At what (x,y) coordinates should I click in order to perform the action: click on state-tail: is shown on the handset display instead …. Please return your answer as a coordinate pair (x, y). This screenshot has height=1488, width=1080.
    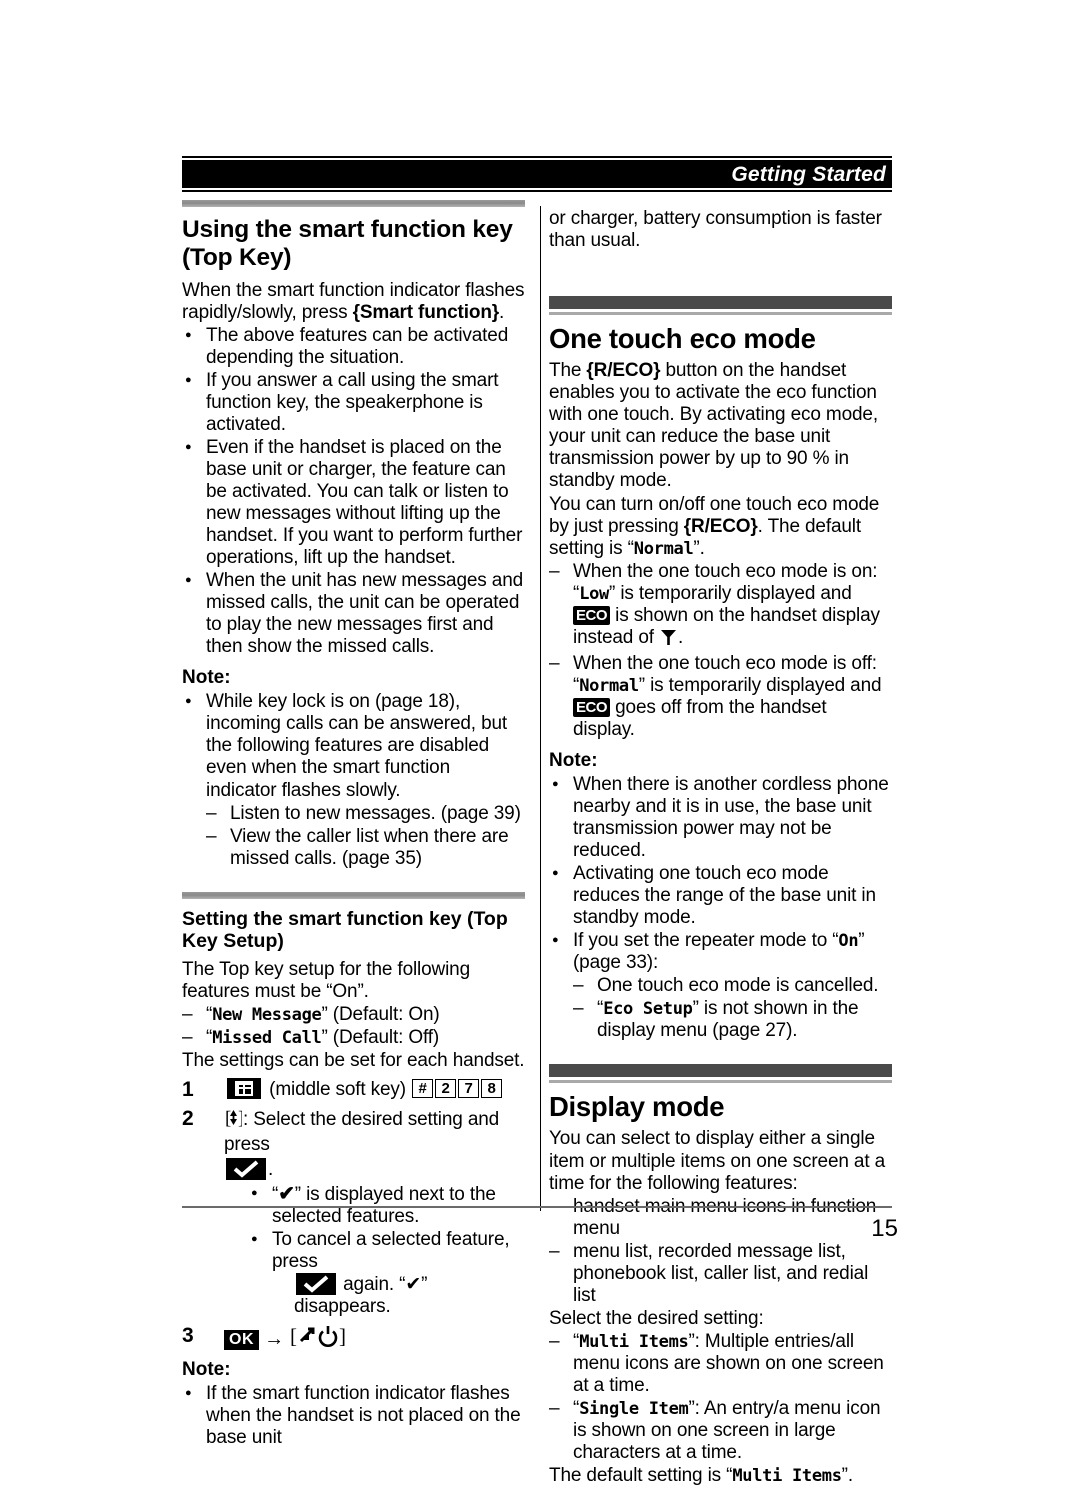
    Looking at the image, I should click on (726, 626).